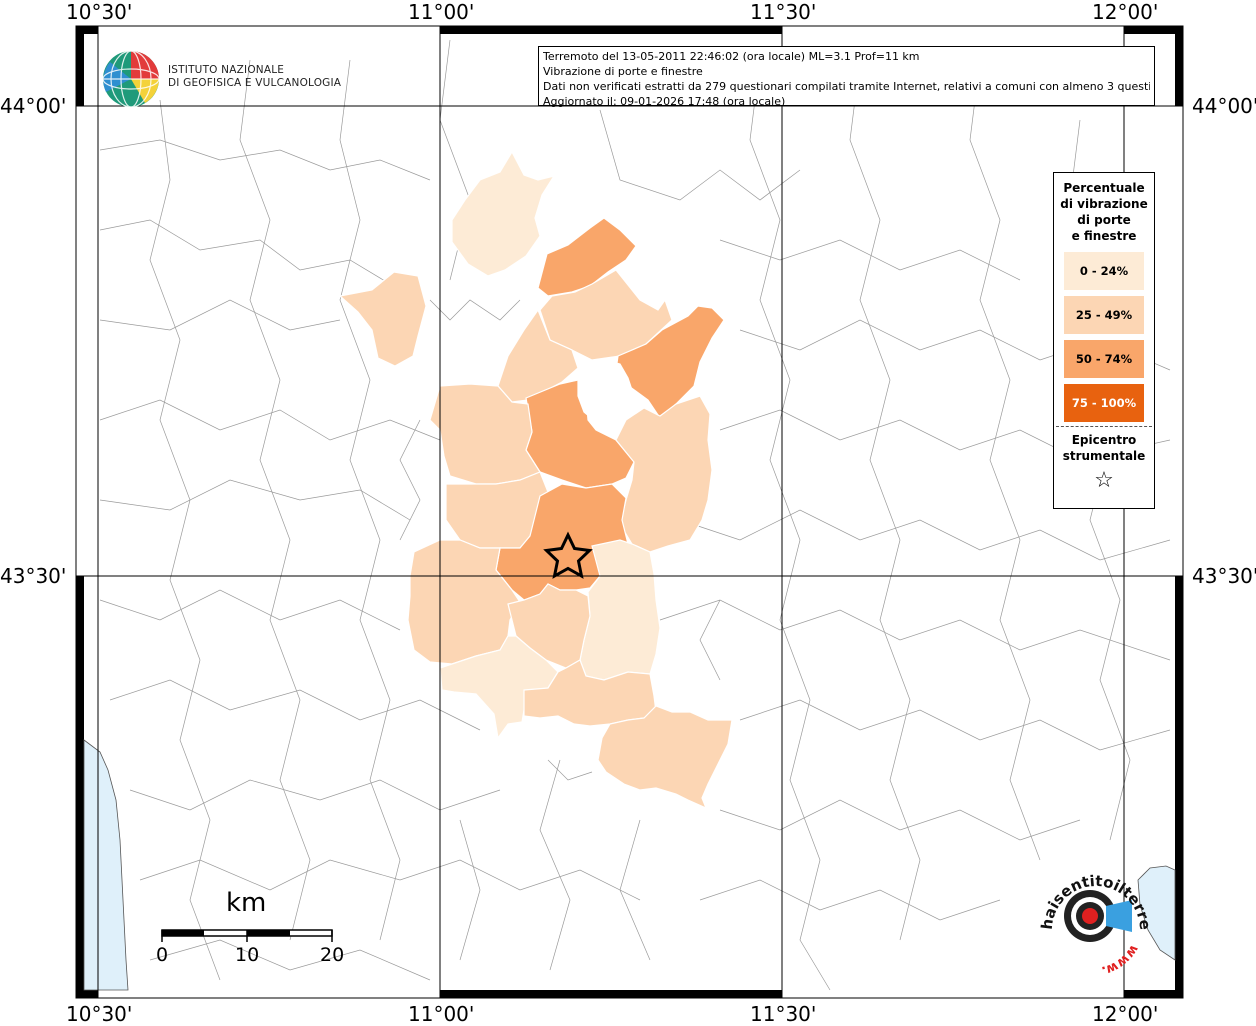 Image resolution: width=1256 pixels, height=1026 pixels. I want to click on haisentito-target-icon: haisentitoilterremoto.it www., so click(1089, 917).